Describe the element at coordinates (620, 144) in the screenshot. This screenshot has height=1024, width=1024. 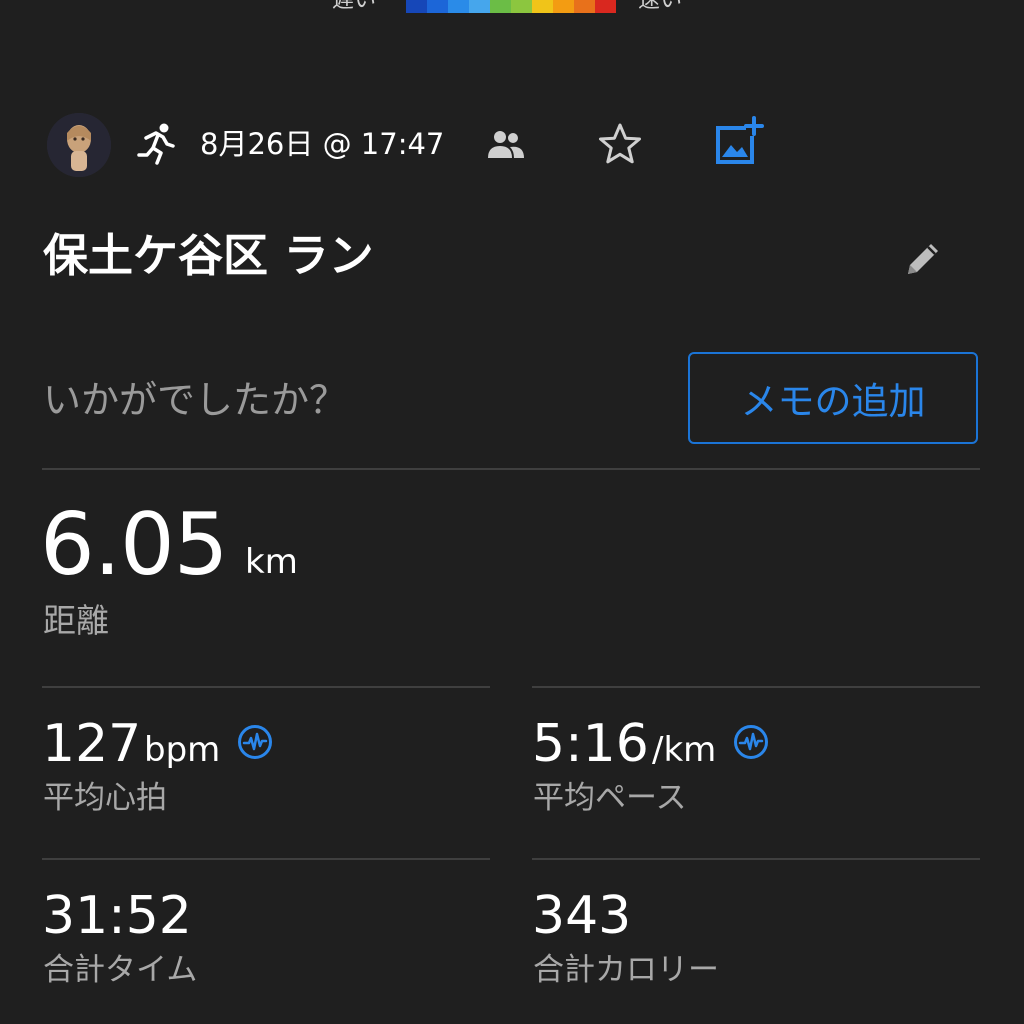
I see `star-icon` at that location.